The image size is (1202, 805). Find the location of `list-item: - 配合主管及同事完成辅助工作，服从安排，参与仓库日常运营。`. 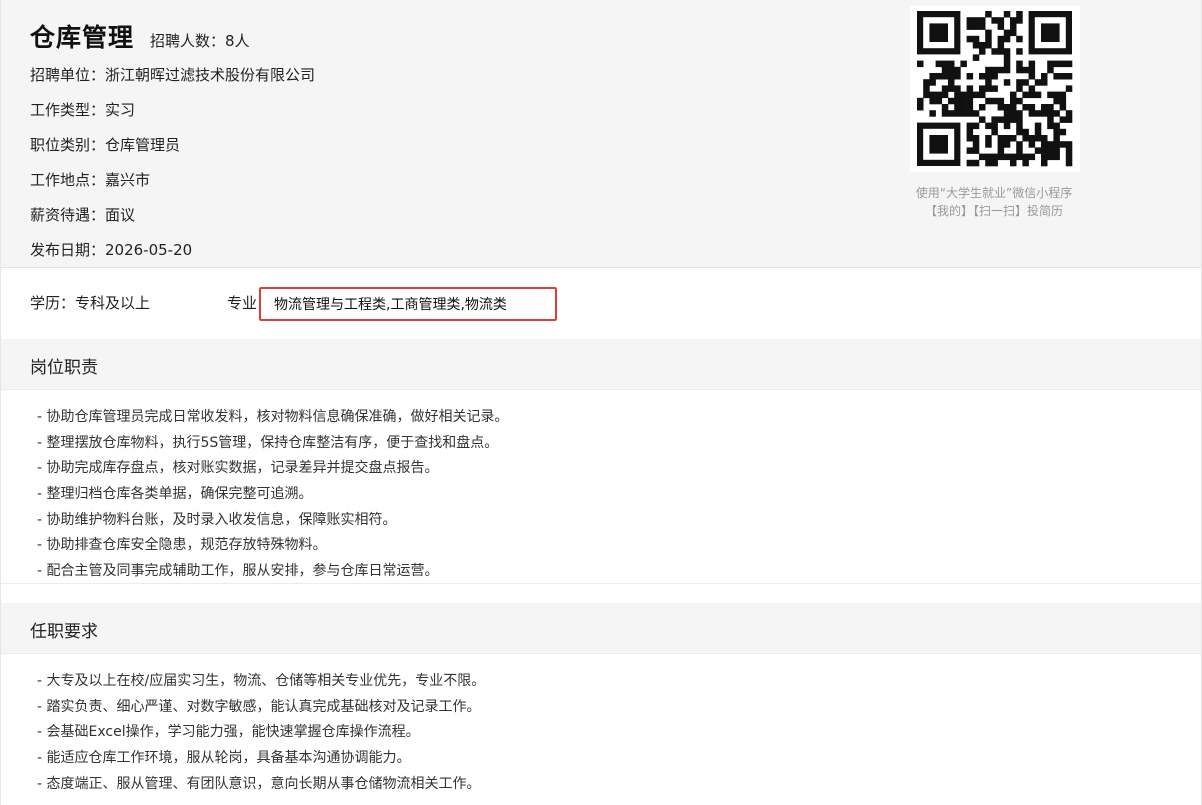

list-item: - 配合主管及同事完成辅助工作，服从安排，参与仓库日常运营。 is located at coordinates (238, 571).